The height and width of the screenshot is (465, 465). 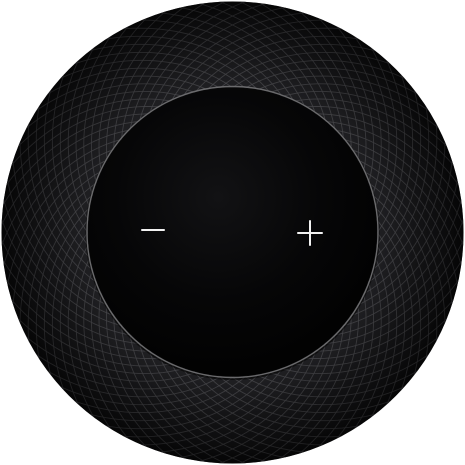 I want to click on plus-icon, so click(x=310, y=233).